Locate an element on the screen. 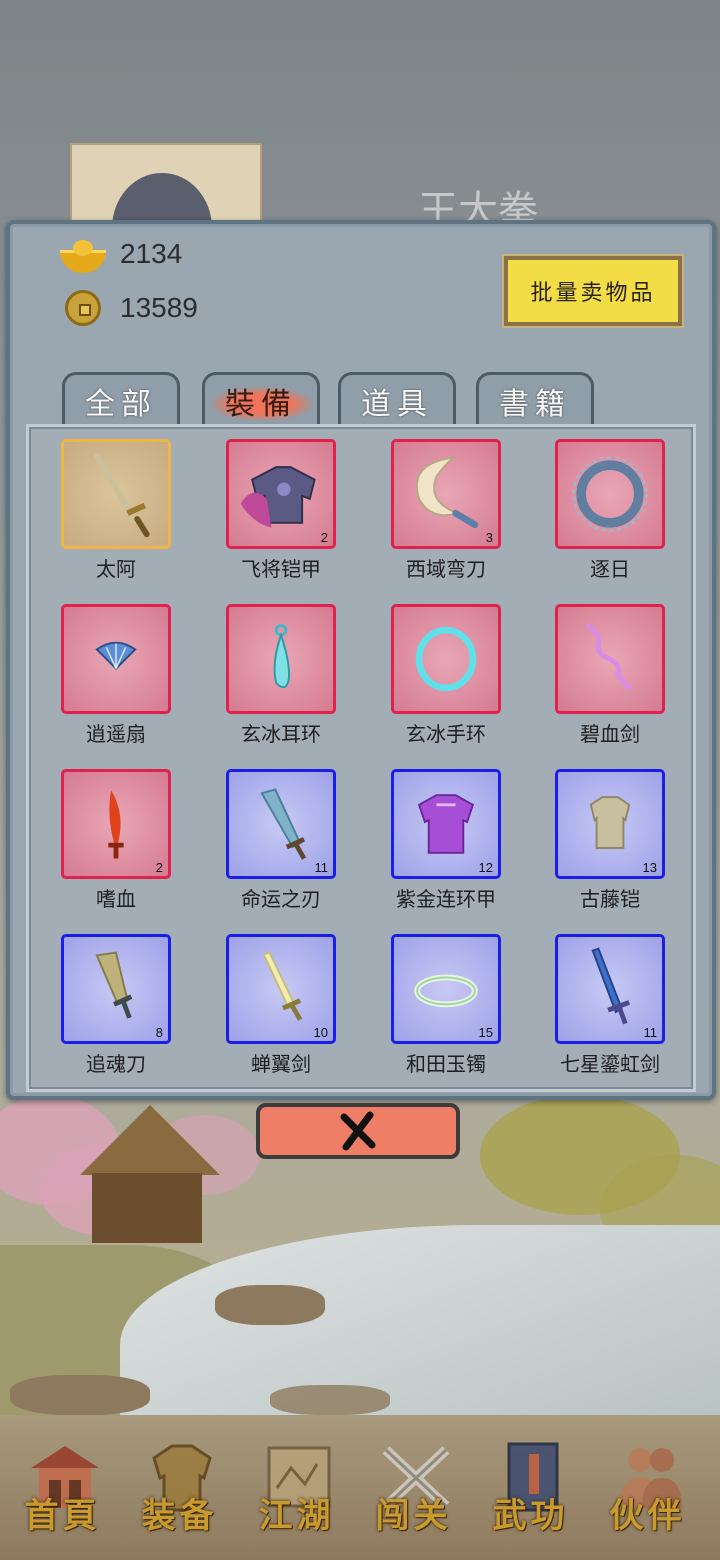 The width and height of the screenshot is (720, 1560). tab-label: 道具 is located at coordinates (397, 404).